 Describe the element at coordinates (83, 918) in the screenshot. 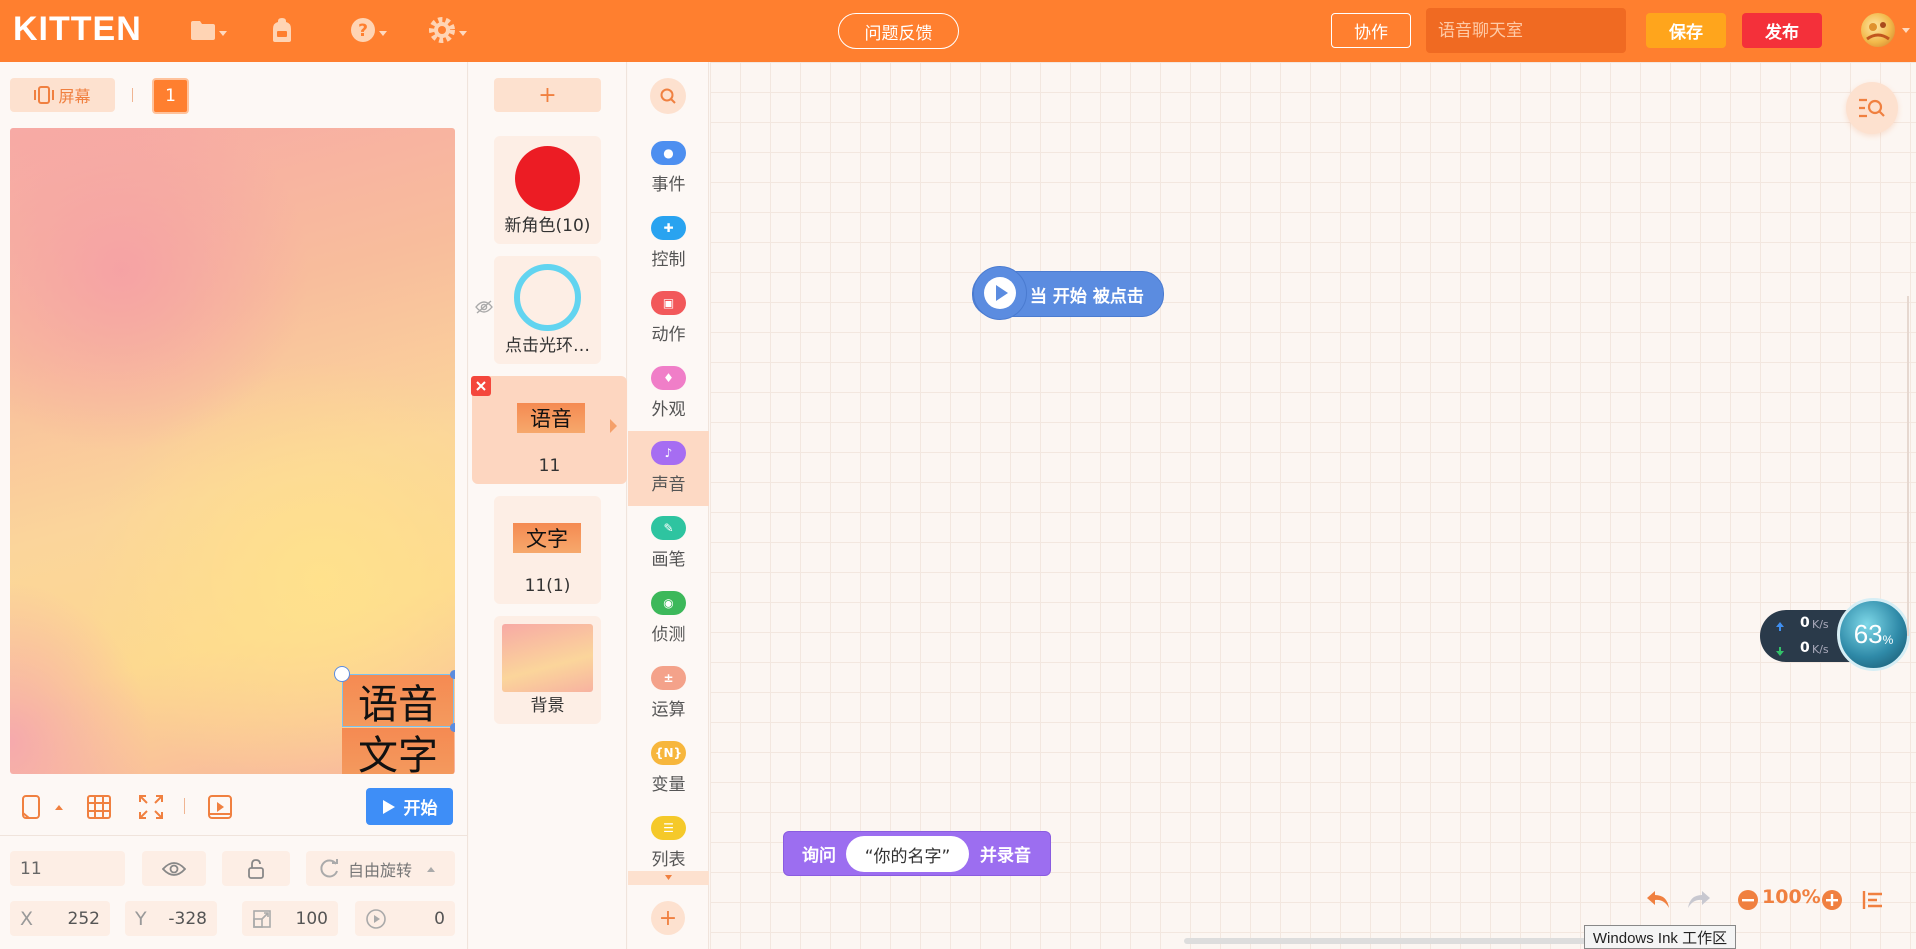

I see `x-value: 252` at that location.